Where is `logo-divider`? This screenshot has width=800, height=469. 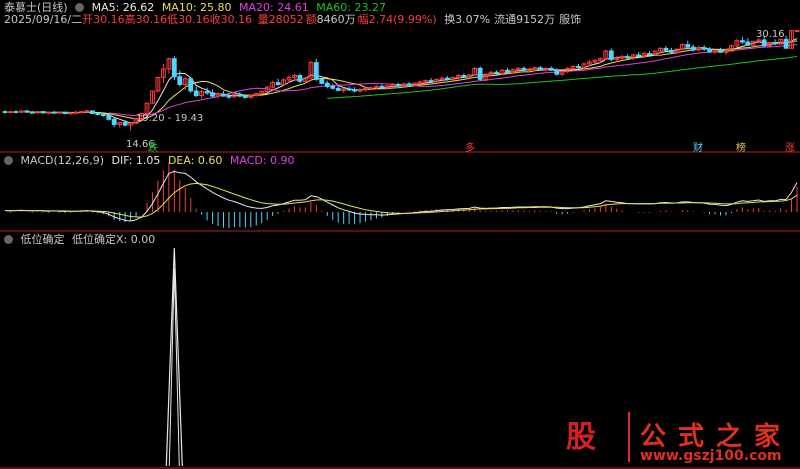 logo-divider is located at coordinates (629, 437).